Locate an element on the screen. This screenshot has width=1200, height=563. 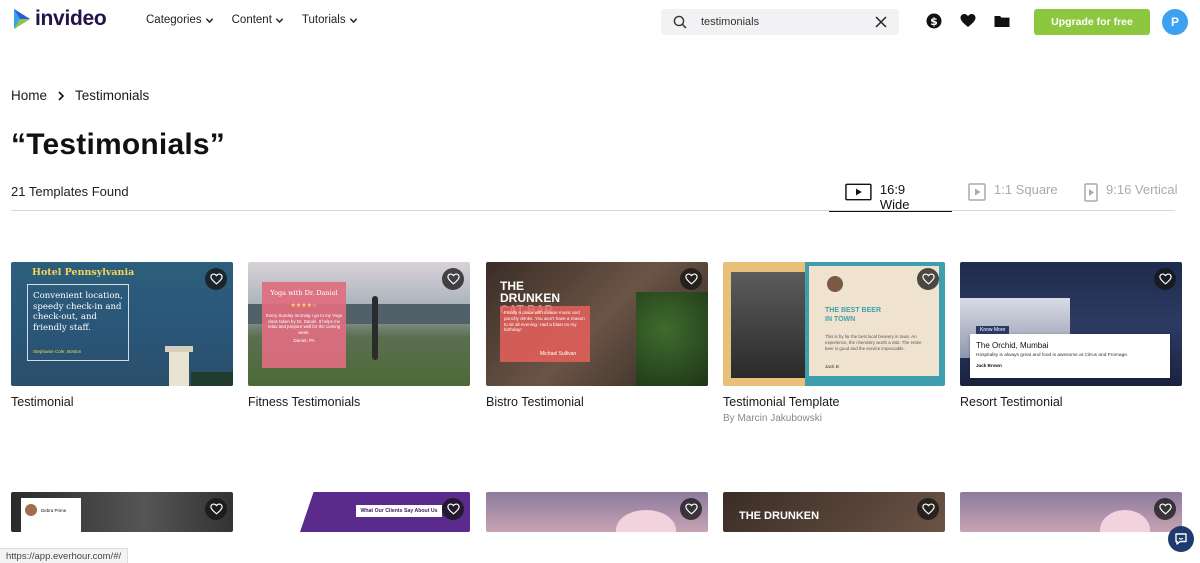
thumb-name: Debra Prime is located at coordinates (54, 510).